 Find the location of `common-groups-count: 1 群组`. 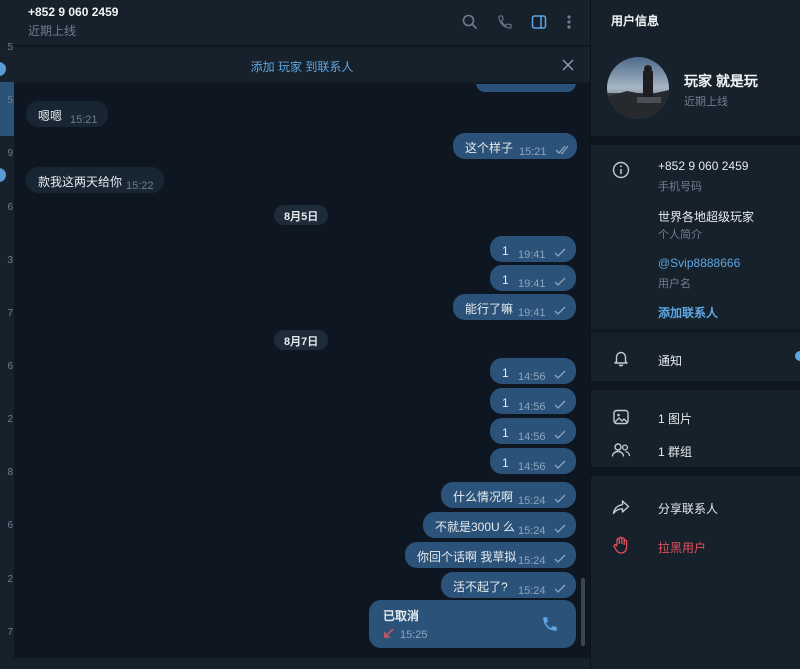

common-groups-count: 1 群组 is located at coordinates (675, 451).